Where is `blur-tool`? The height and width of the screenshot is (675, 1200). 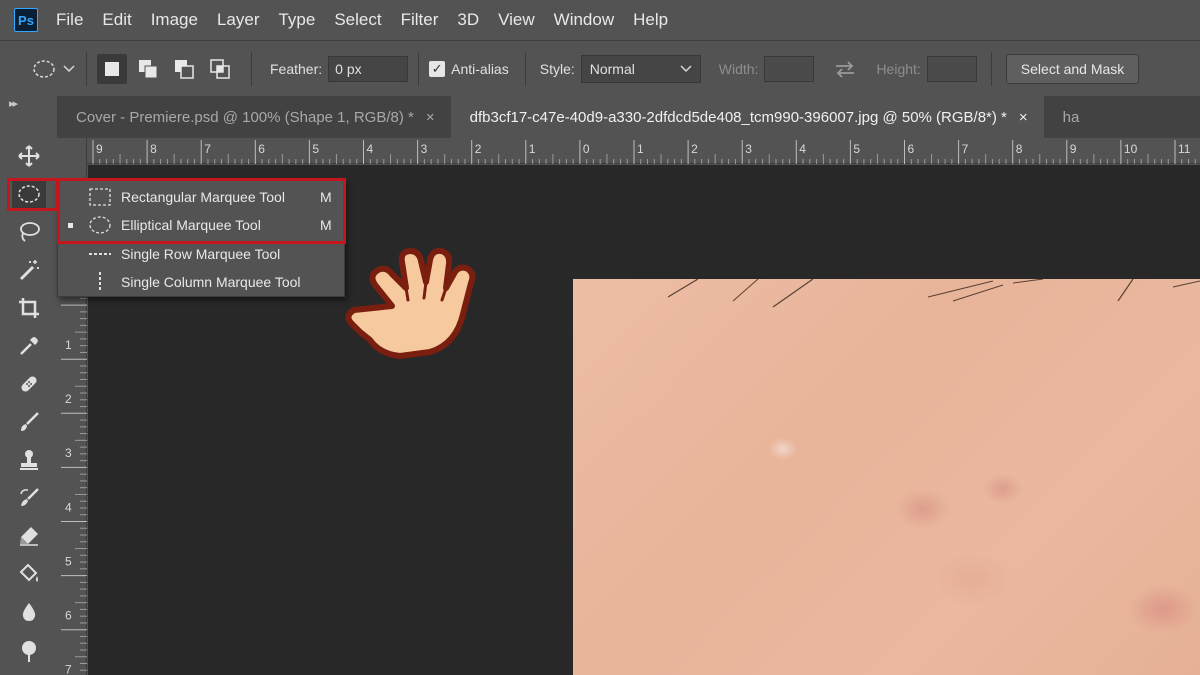 blur-tool is located at coordinates (29, 612).